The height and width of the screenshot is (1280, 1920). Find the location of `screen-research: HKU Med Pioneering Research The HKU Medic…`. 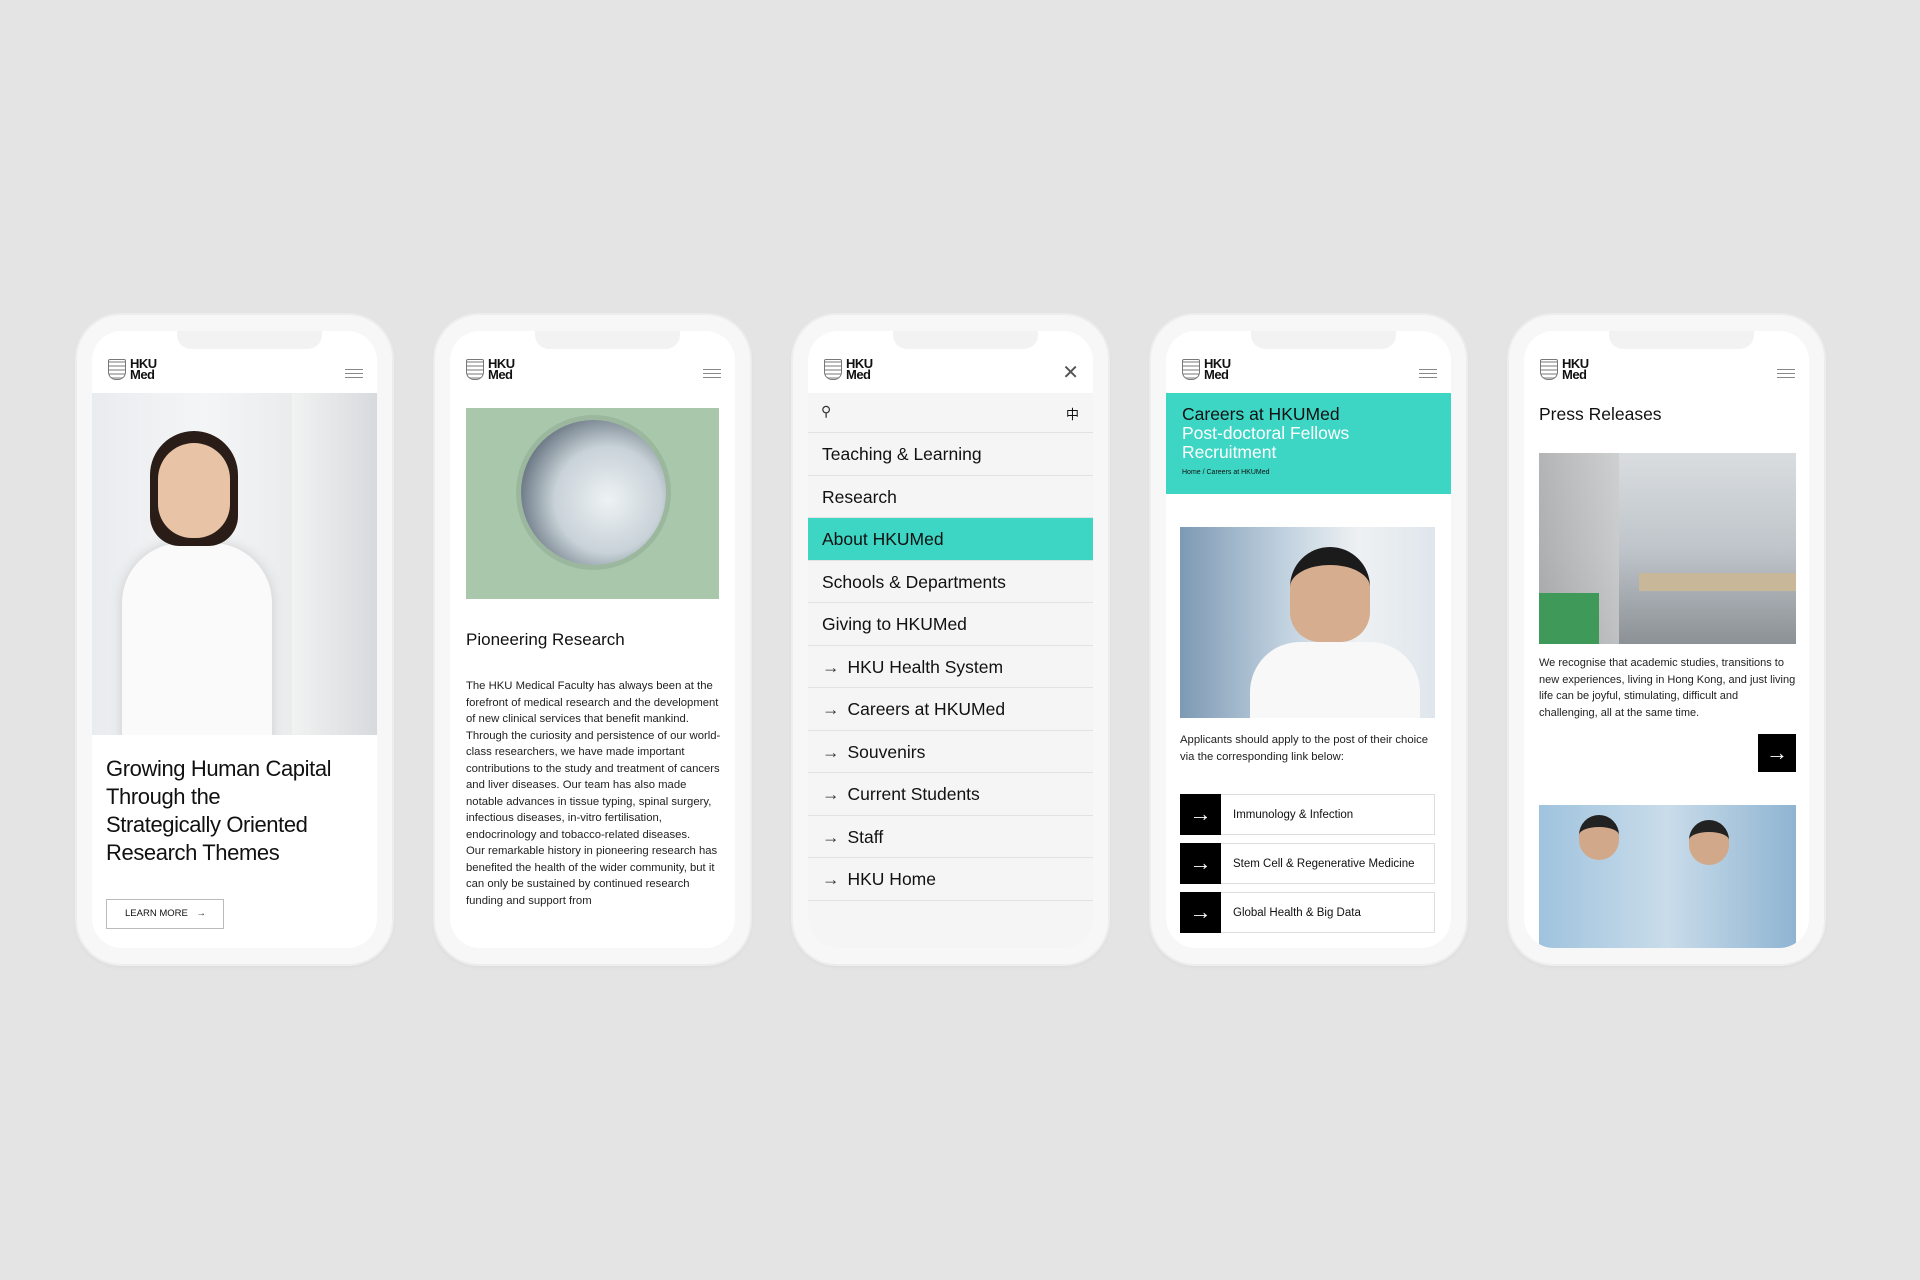

screen-research: HKU Med Pioneering Research The HKU Medic… is located at coordinates (592, 639).